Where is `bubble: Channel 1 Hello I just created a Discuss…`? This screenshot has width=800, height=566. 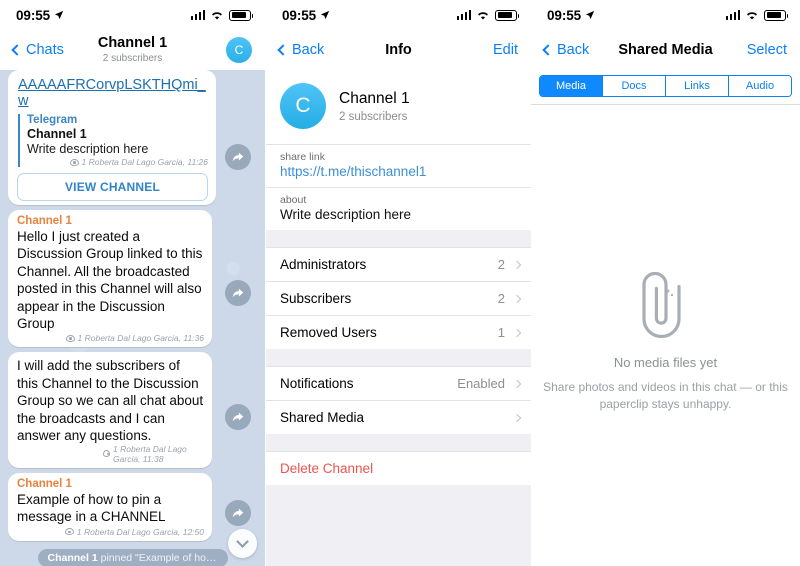
bubble: Channel 1 Hello I just created a Discuss… is located at coordinates (110, 279).